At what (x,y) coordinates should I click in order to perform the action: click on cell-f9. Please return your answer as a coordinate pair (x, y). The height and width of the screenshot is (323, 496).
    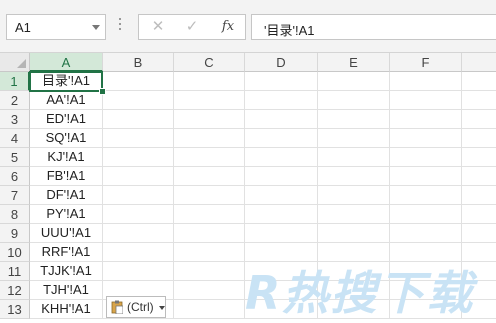
    Looking at the image, I should click on (426, 233).